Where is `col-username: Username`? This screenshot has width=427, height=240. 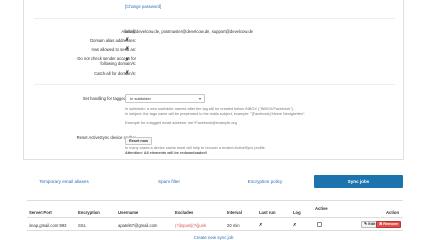
col-username: Username is located at coordinates (128, 212).